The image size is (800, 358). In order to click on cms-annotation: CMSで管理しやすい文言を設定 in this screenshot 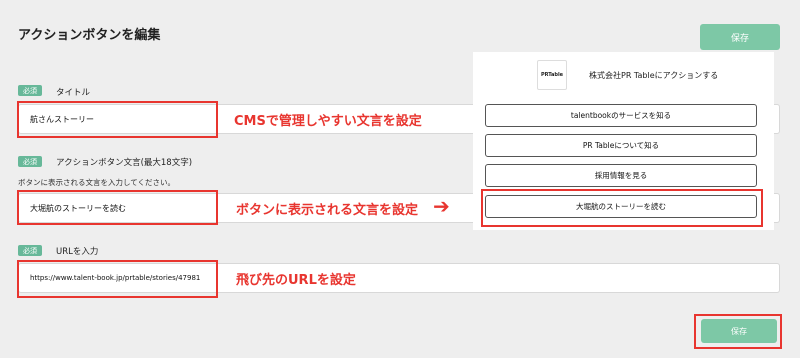, I will do `click(328, 121)`.